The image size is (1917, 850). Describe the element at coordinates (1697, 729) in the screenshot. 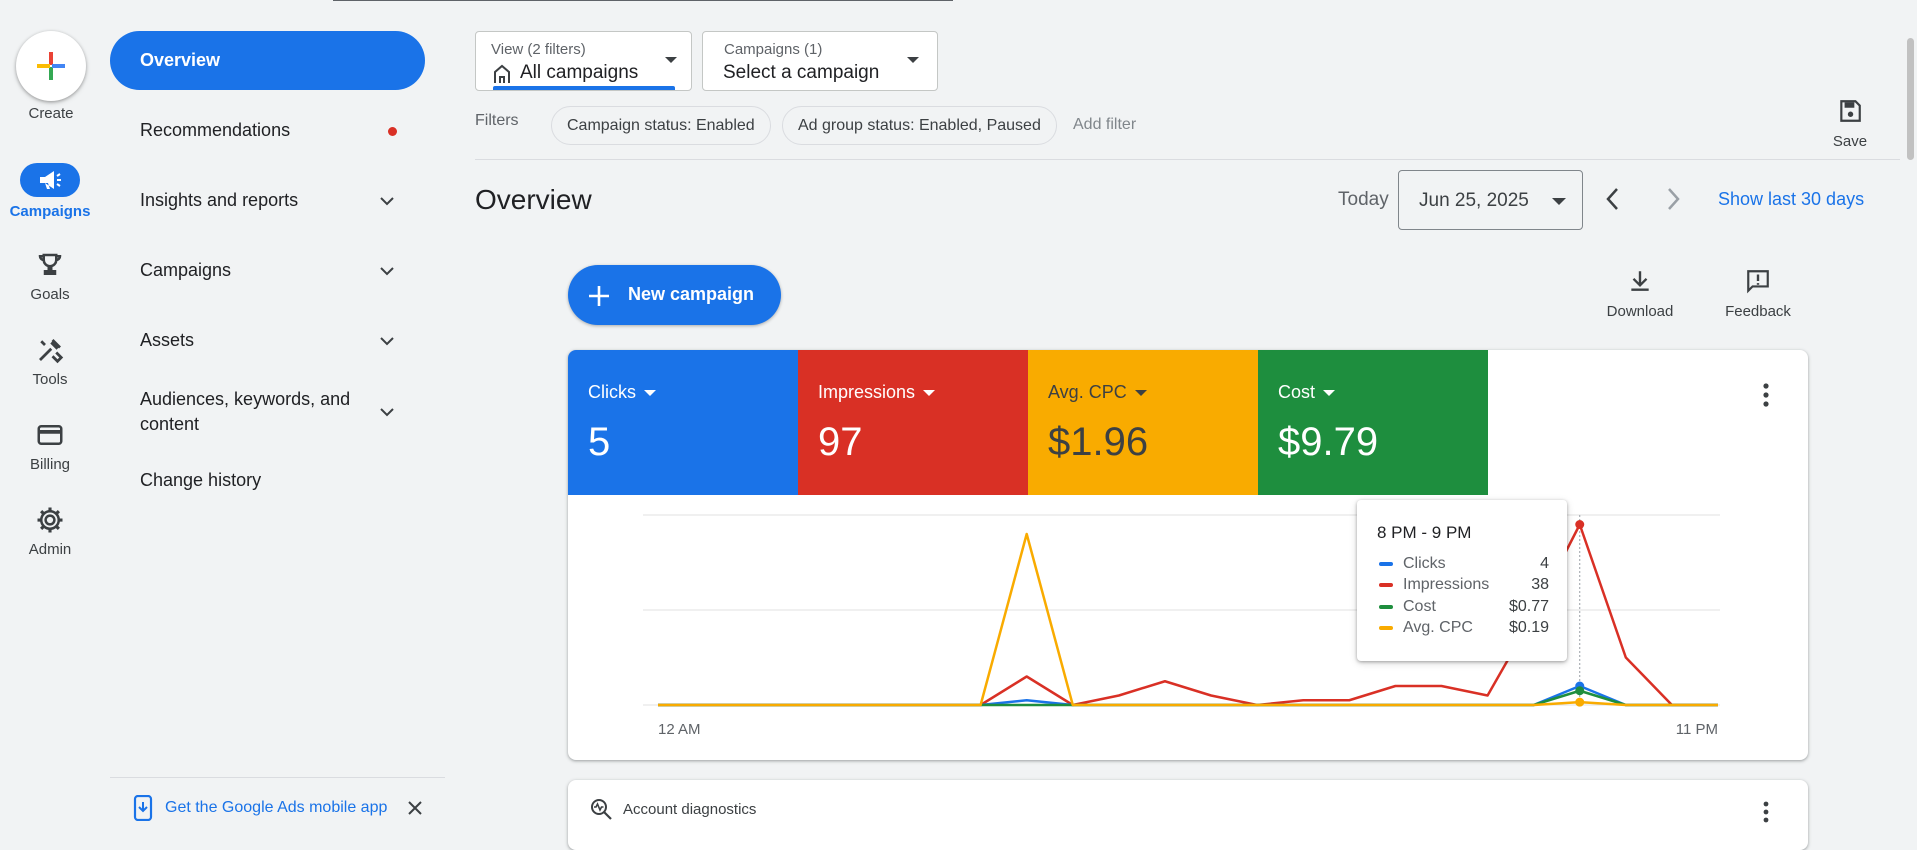

I see `x-axis-end-label: 11 PM` at that location.